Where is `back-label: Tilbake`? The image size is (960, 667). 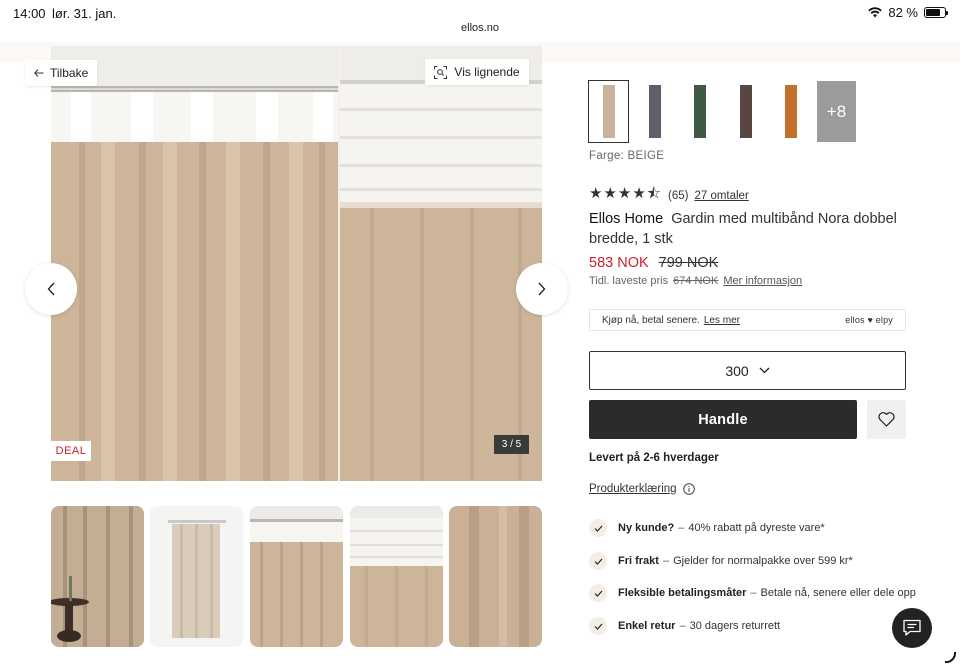
back-label: Tilbake is located at coordinates (69, 73).